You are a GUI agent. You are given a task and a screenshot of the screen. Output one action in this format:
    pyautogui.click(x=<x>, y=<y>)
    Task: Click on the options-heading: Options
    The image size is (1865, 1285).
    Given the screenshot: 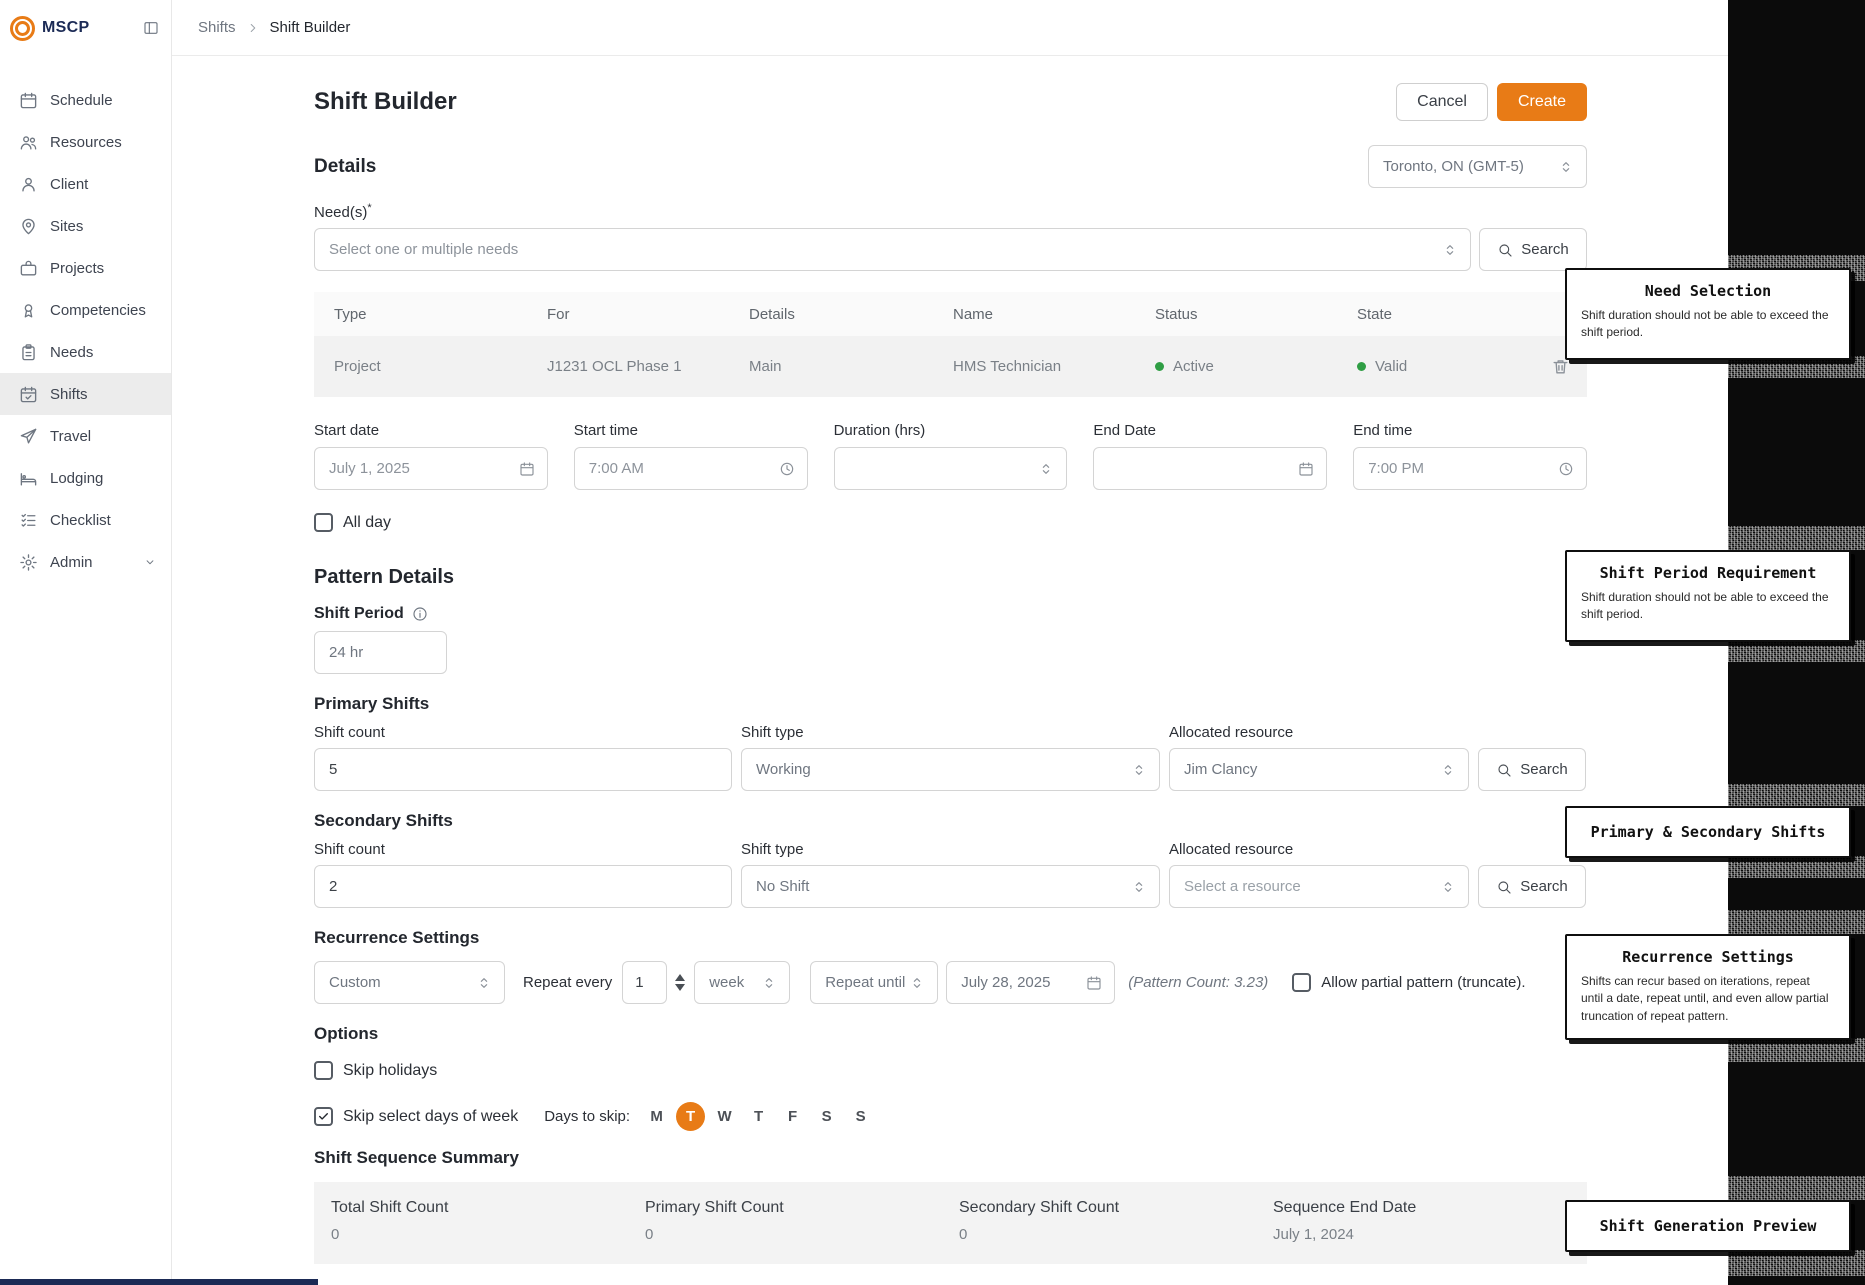 What is the action you would take?
    pyautogui.click(x=346, y=1033)
    